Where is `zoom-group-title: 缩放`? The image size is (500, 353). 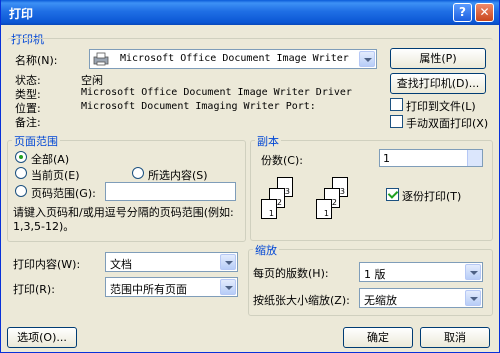 zoom-group-title: 缩放 is located at coordinates (266, 250).